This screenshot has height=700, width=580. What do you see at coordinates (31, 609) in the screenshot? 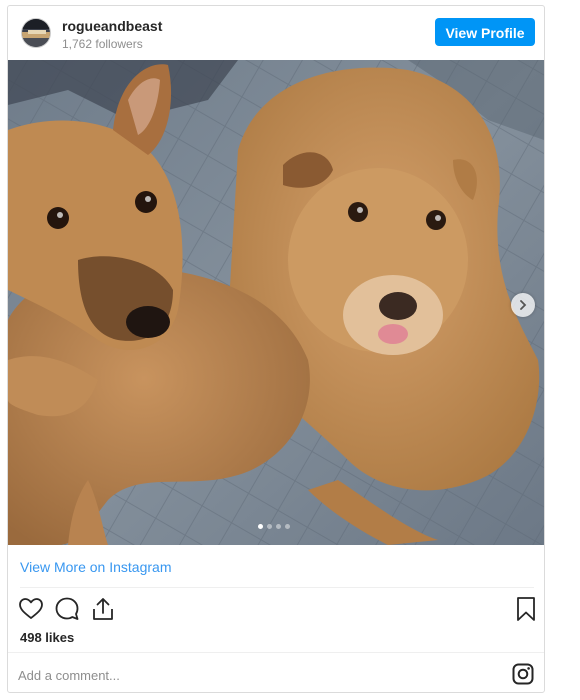
I see `heart-icon` at bounding box center [31, 609].